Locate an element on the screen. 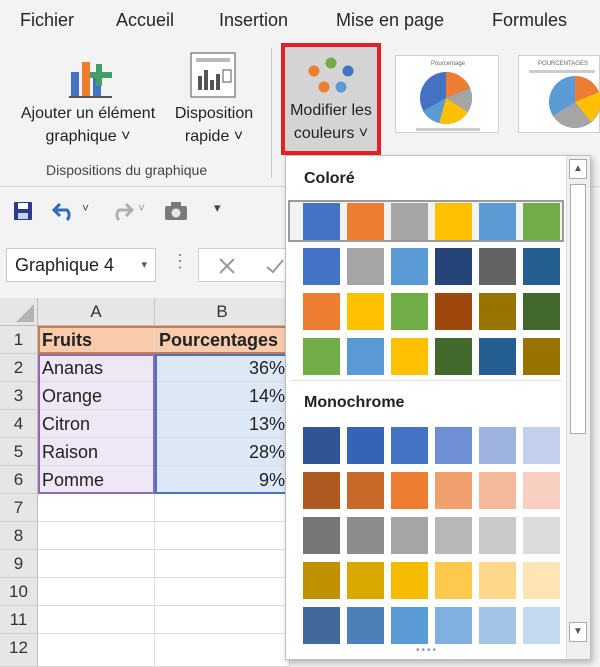 The height and width of the screenshot is (667, 600). change-colors-button: Modifier les couleurs ˅ is located at coordinates (331, 99).